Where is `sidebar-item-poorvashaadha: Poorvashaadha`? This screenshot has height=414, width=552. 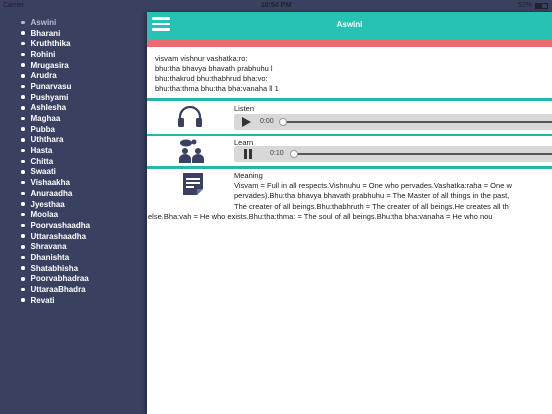 sidebar-item-poorvashaadha: Poorvashaadha is located at coordinates (73, 225).